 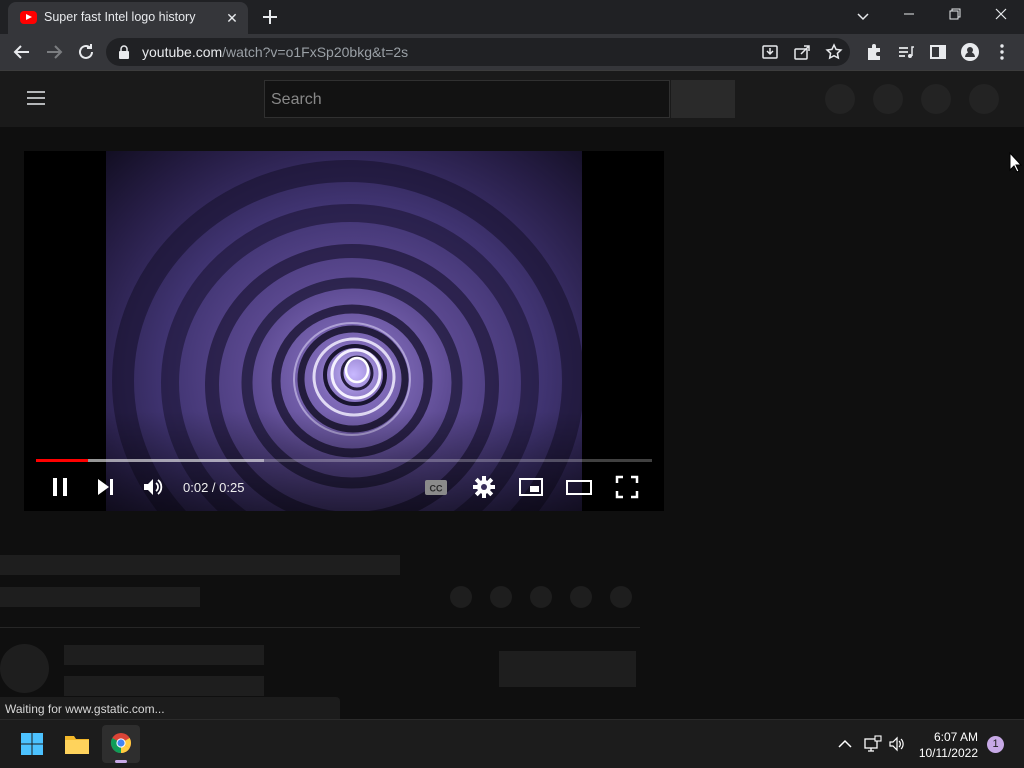 What do you see at coordinates (1001, 15) in the screenshot?
I see `close-window-icon` at bounding box center [1001, 15].